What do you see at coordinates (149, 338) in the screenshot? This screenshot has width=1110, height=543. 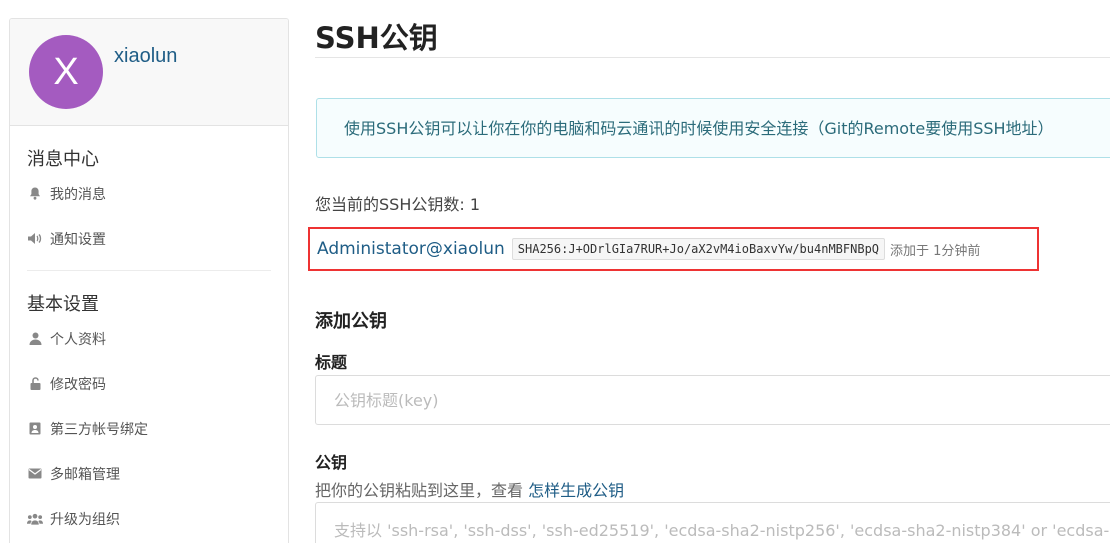 I see `sidebar-item-profile: 个人资料` at bounding box center [149, 338].